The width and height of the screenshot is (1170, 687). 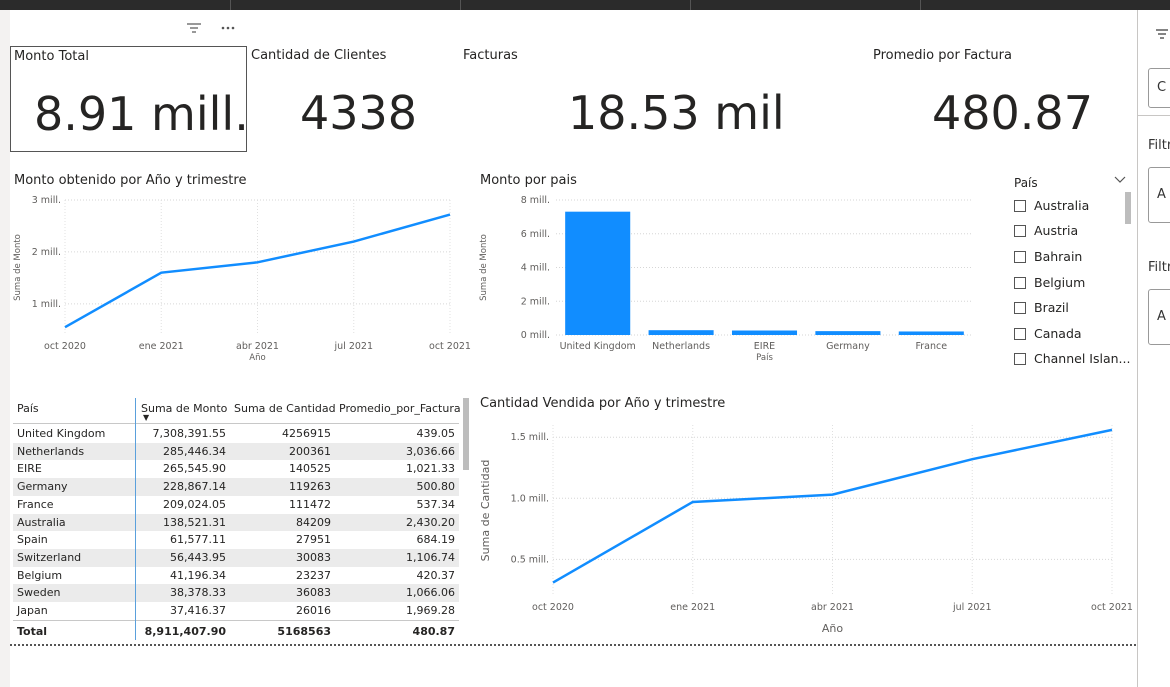 I want to click on filter-icon, so click(x=194, y=30).